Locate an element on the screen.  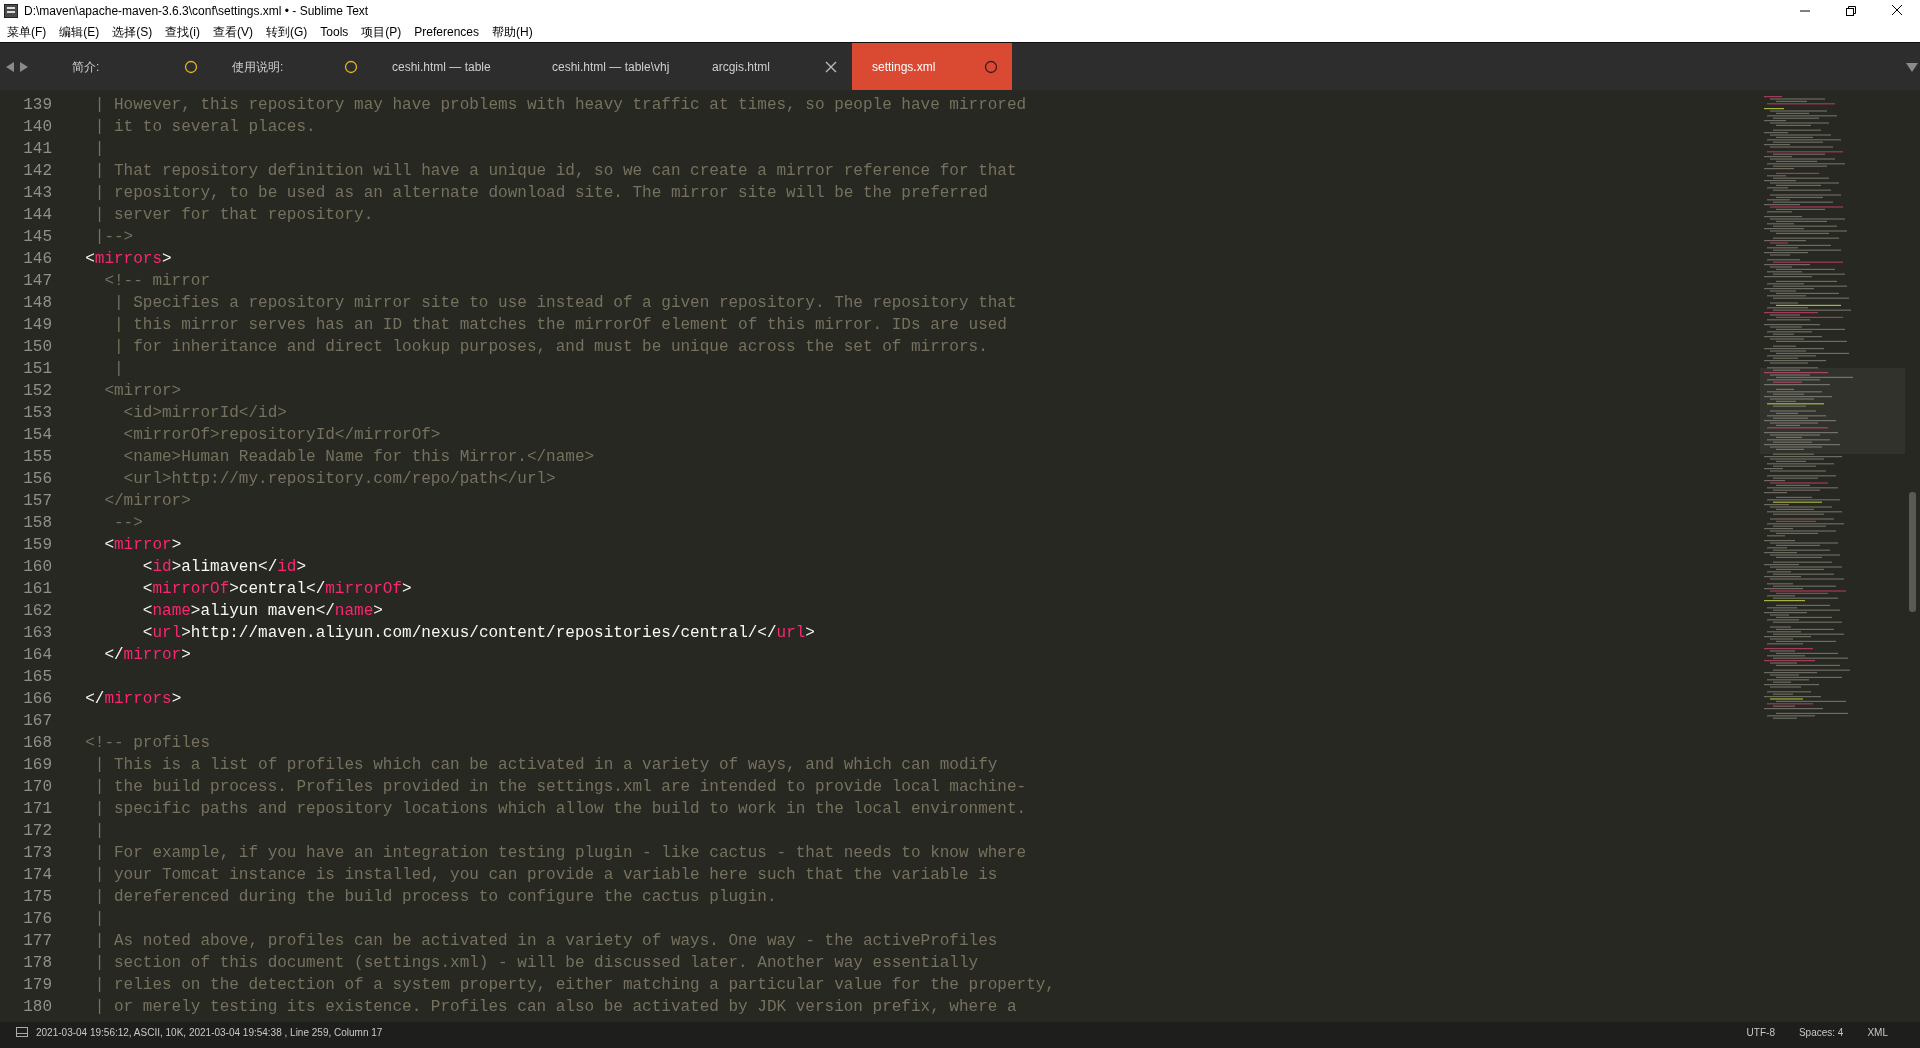
line-number: 161 is located at coordinates (37, 589).